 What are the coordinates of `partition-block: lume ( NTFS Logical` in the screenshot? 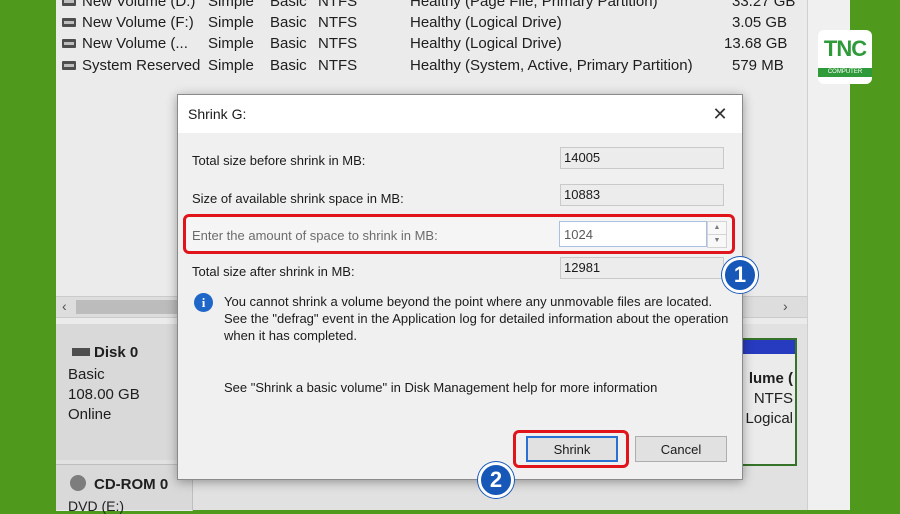 It's located at (769, 402).